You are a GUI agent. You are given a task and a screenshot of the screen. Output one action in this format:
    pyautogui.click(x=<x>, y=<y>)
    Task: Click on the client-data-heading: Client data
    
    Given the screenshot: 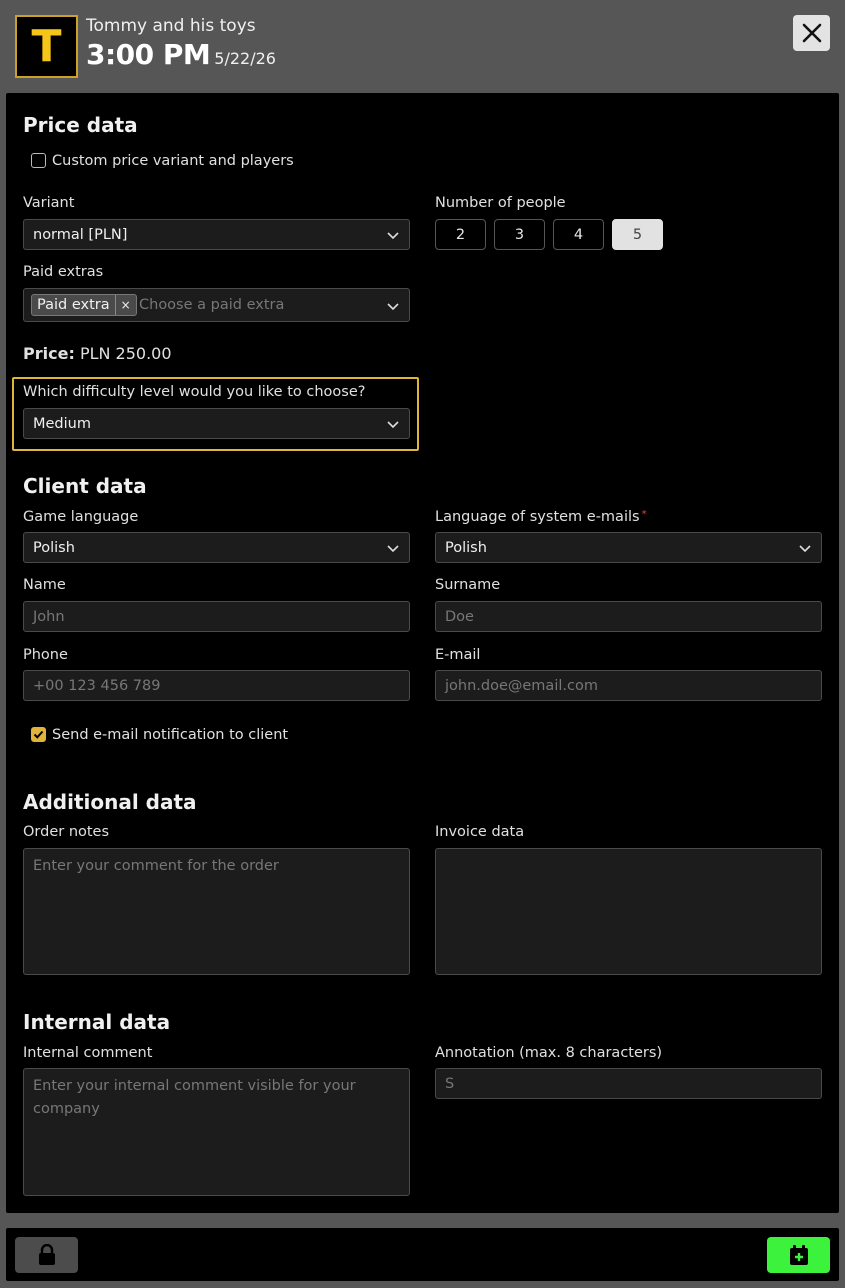 What is the action you would take?
    pyautogui.click(x=85, y=486)
    